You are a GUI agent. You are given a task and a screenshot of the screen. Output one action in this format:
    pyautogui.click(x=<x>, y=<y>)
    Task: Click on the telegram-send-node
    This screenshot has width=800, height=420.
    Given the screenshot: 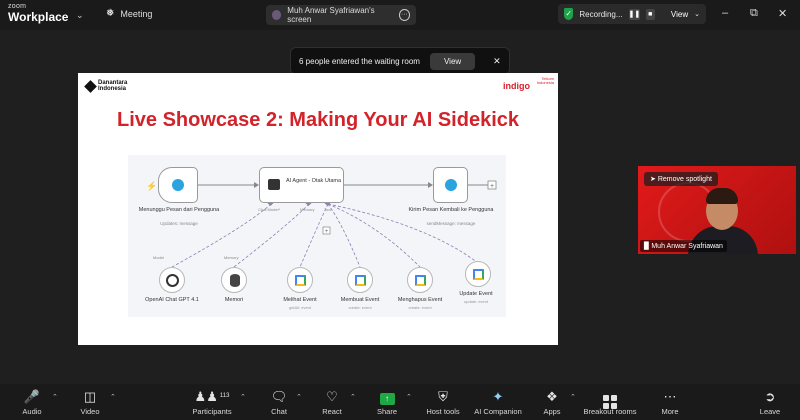 What is the action you would take?
    pyautogui.click(x=450, y=185)
    